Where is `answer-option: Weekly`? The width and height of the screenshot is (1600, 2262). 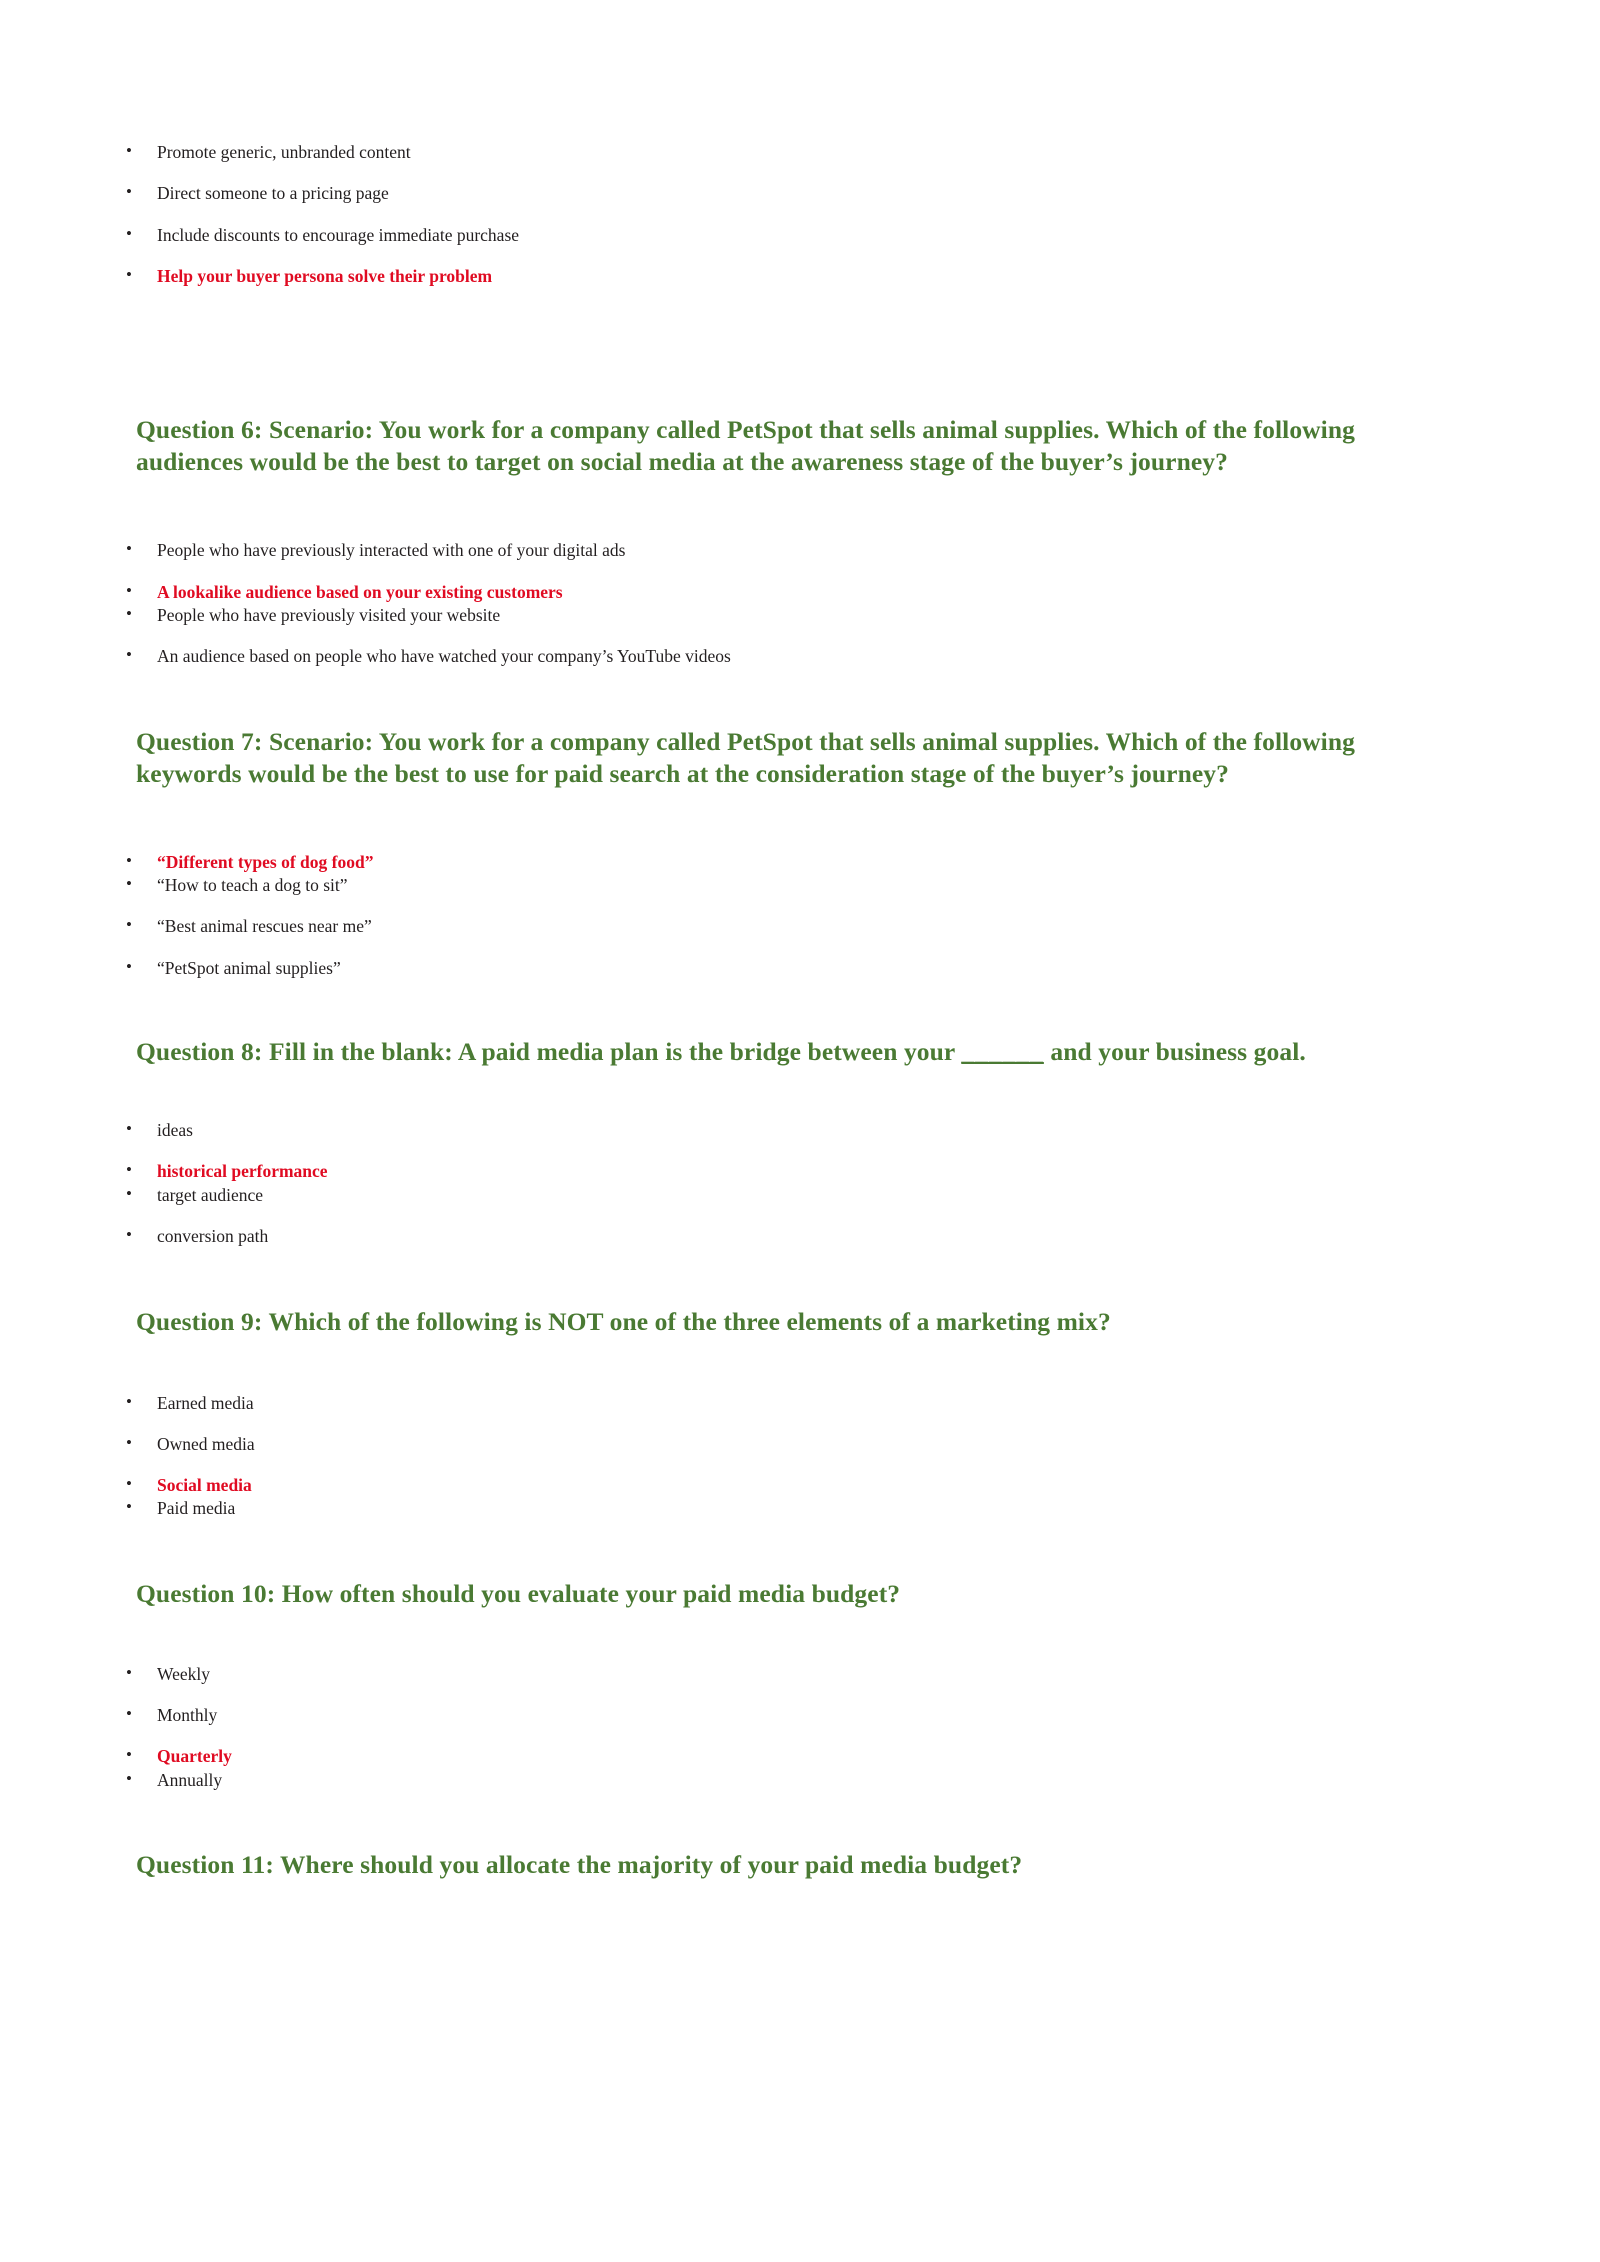 answer-option: Weekly is located at coordinates (800, 1673).